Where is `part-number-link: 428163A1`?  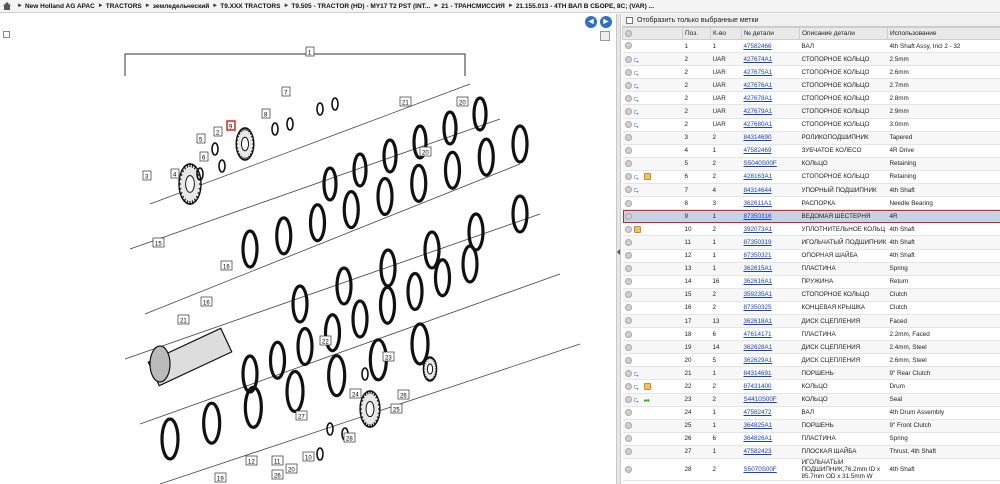
part-number-link: 428163A1 is located at coordinates (758, 176).